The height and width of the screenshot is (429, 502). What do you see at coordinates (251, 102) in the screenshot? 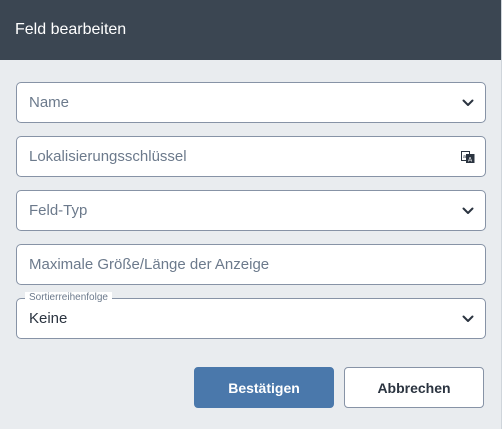
I see `name-select: Name` at bounding box center [251, 102].